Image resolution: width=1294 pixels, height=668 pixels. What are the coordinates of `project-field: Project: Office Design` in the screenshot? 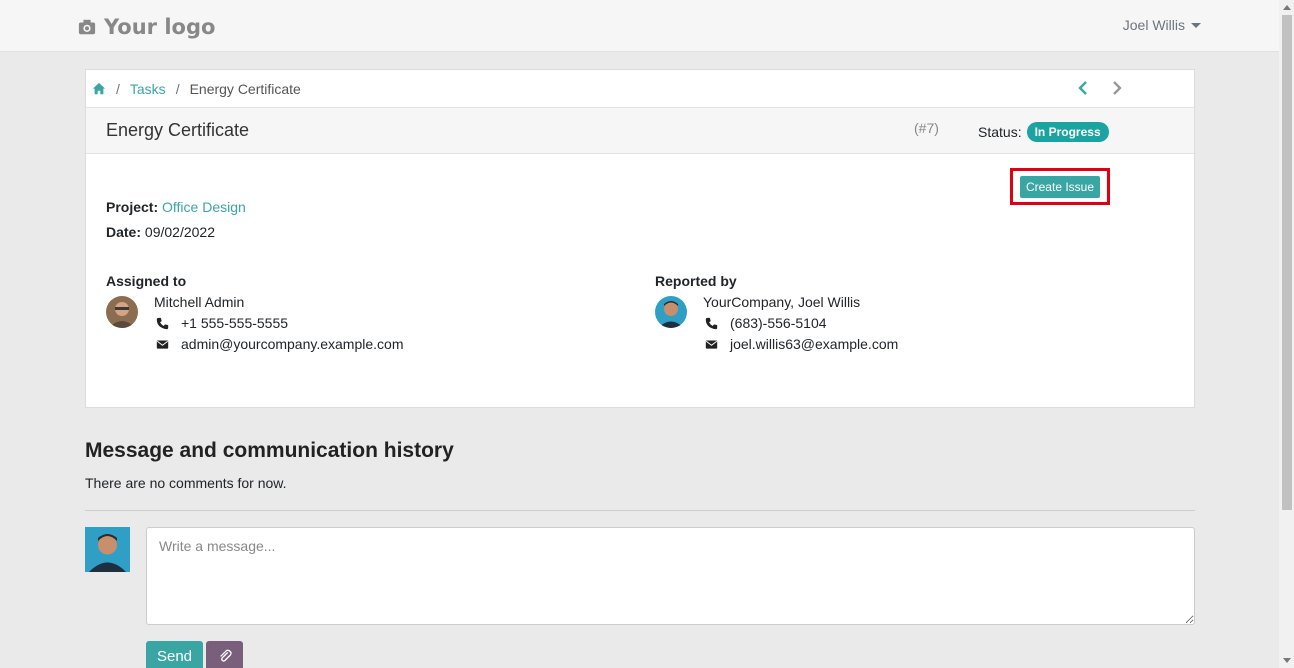 It's located at (176, 207).